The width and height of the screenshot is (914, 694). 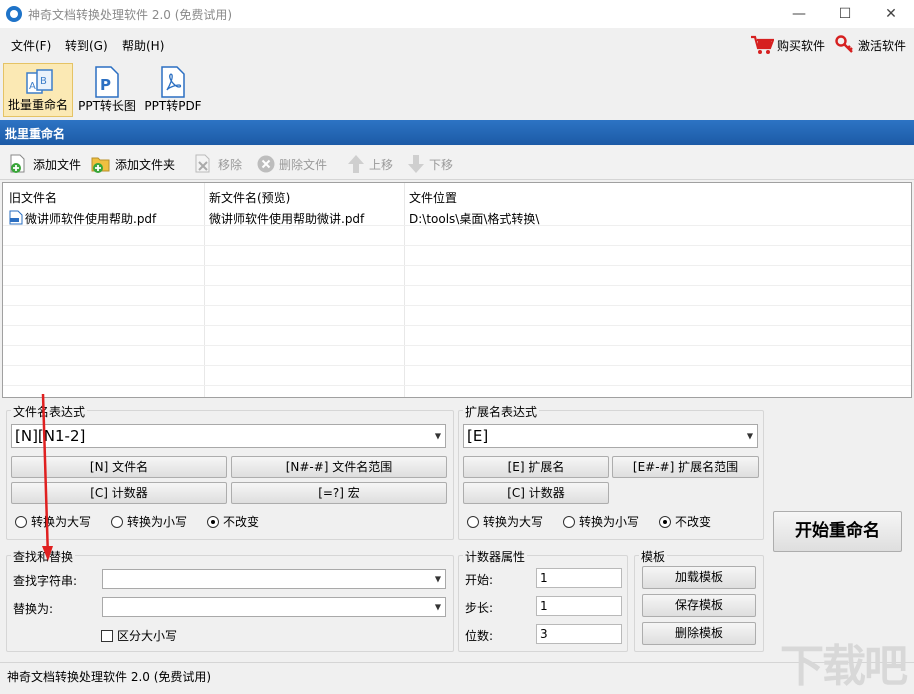 What do you see at coordinates (870, 45) in the screenshot?
I see `activate-software-link: 激活软件` at bounding box center [870, 45].